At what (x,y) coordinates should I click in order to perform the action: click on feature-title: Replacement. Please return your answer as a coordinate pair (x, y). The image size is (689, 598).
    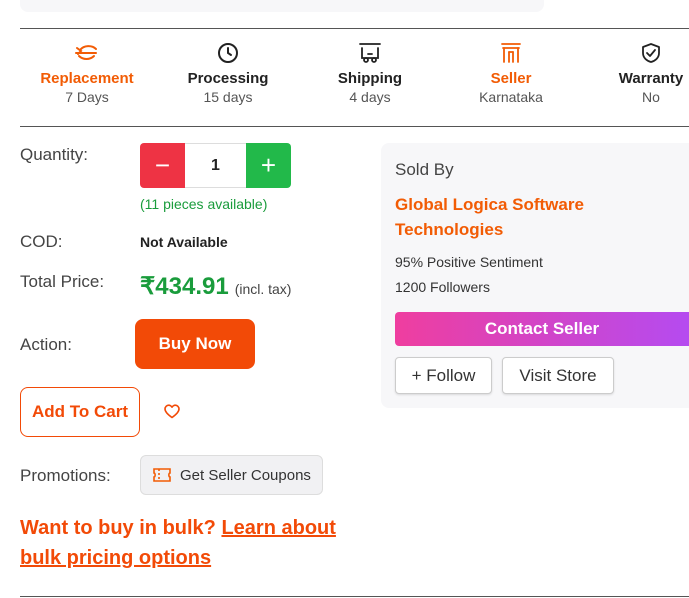
    Looking at the image, I should click on (87, 78).